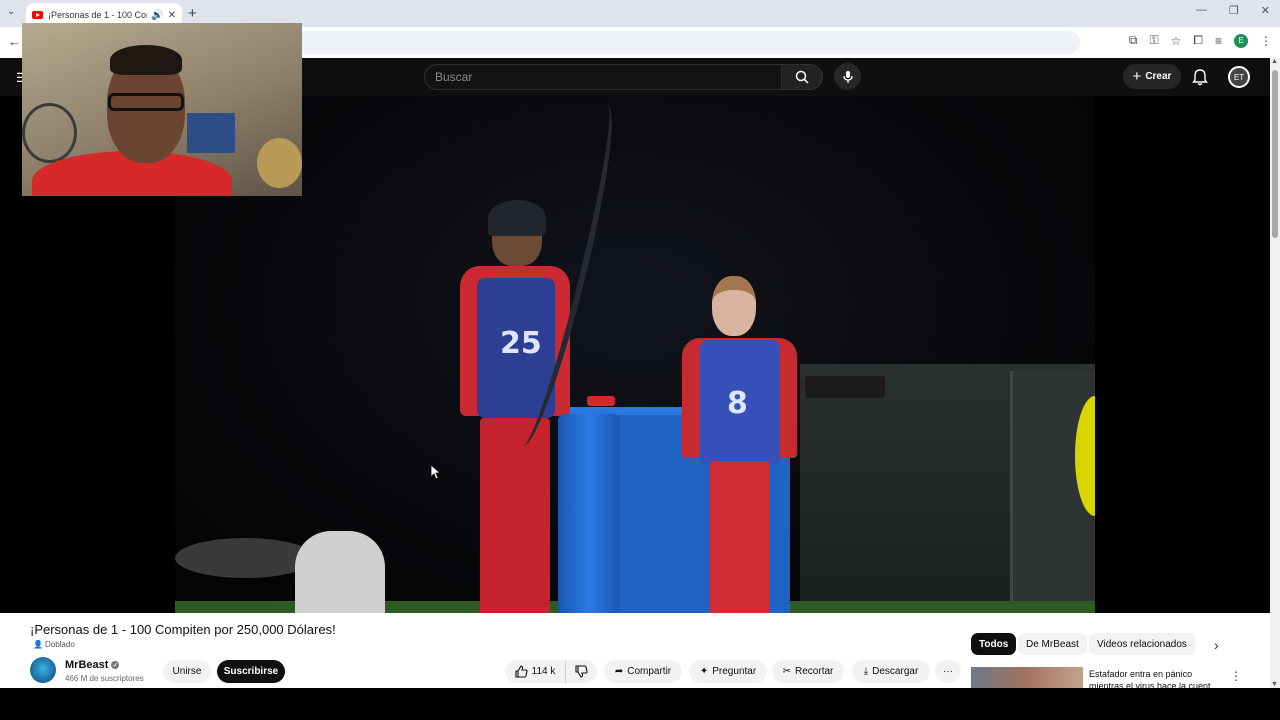  Describe the element at coordinates (1275, 154) in the screenshot. I see `scrollbar-thumb` at that location.